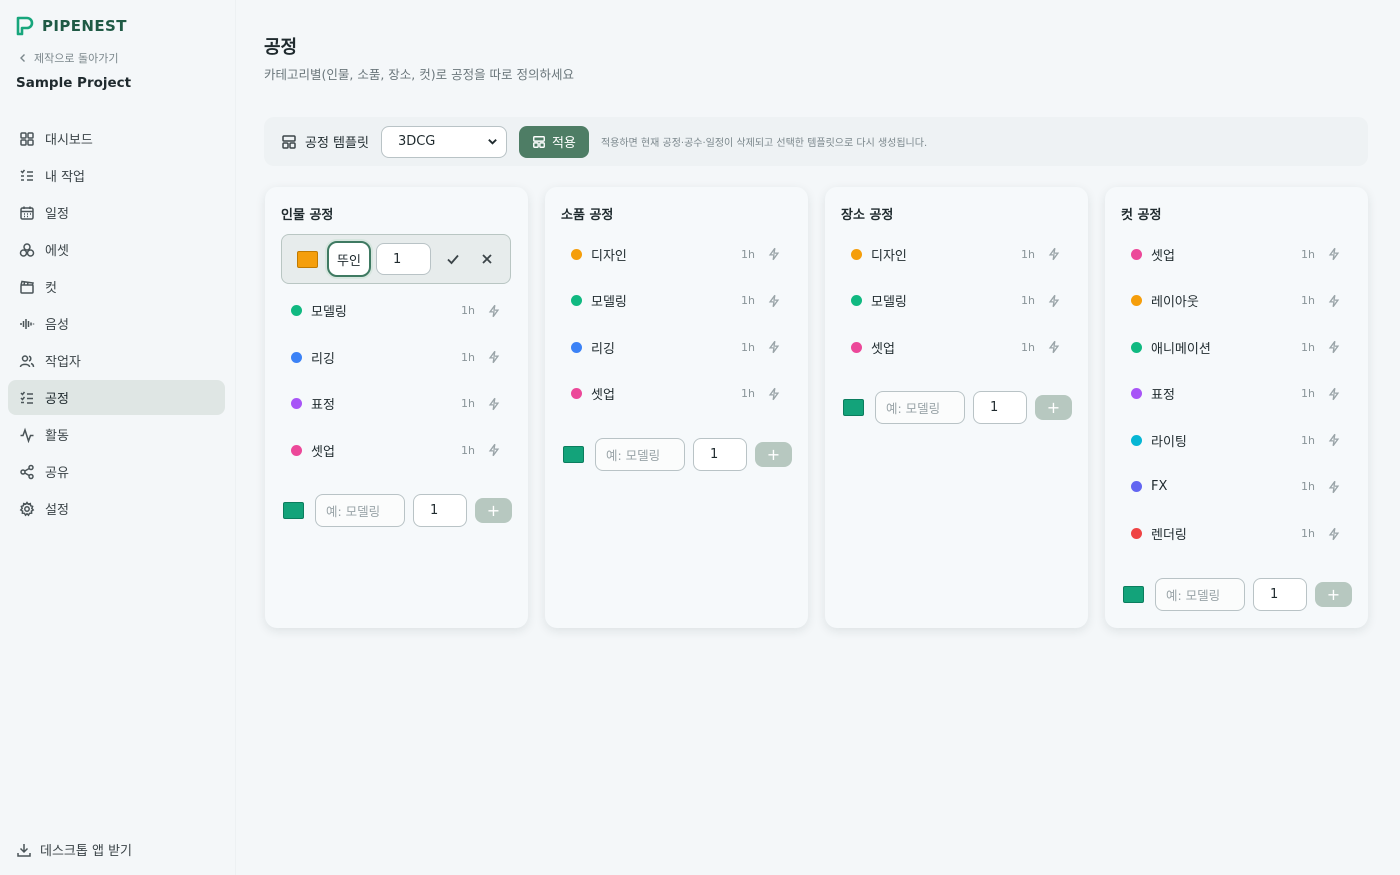  I want to click on assets-icon, so click(27, 249).